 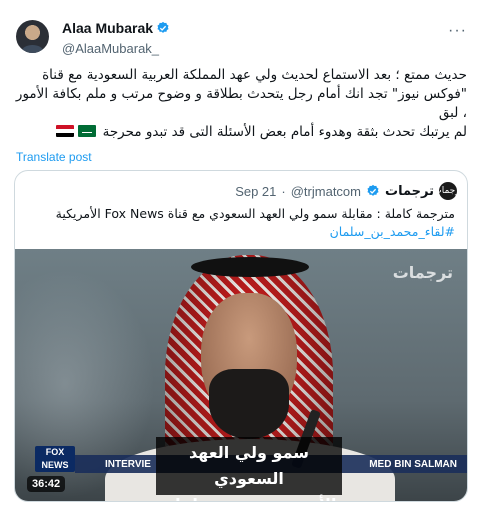 I want to click on author-info: Alaa Mubarak @AlaaMubarak_, so click(x=116, y=38).